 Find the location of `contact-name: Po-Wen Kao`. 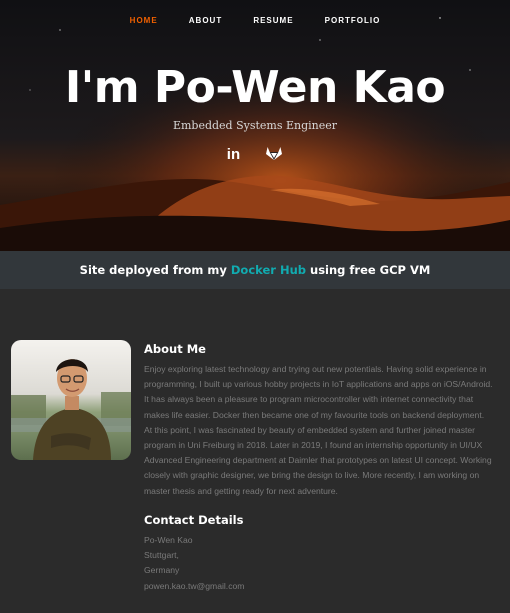

contact-name: Po-Wen Kao is located at coordinates (168, 540).